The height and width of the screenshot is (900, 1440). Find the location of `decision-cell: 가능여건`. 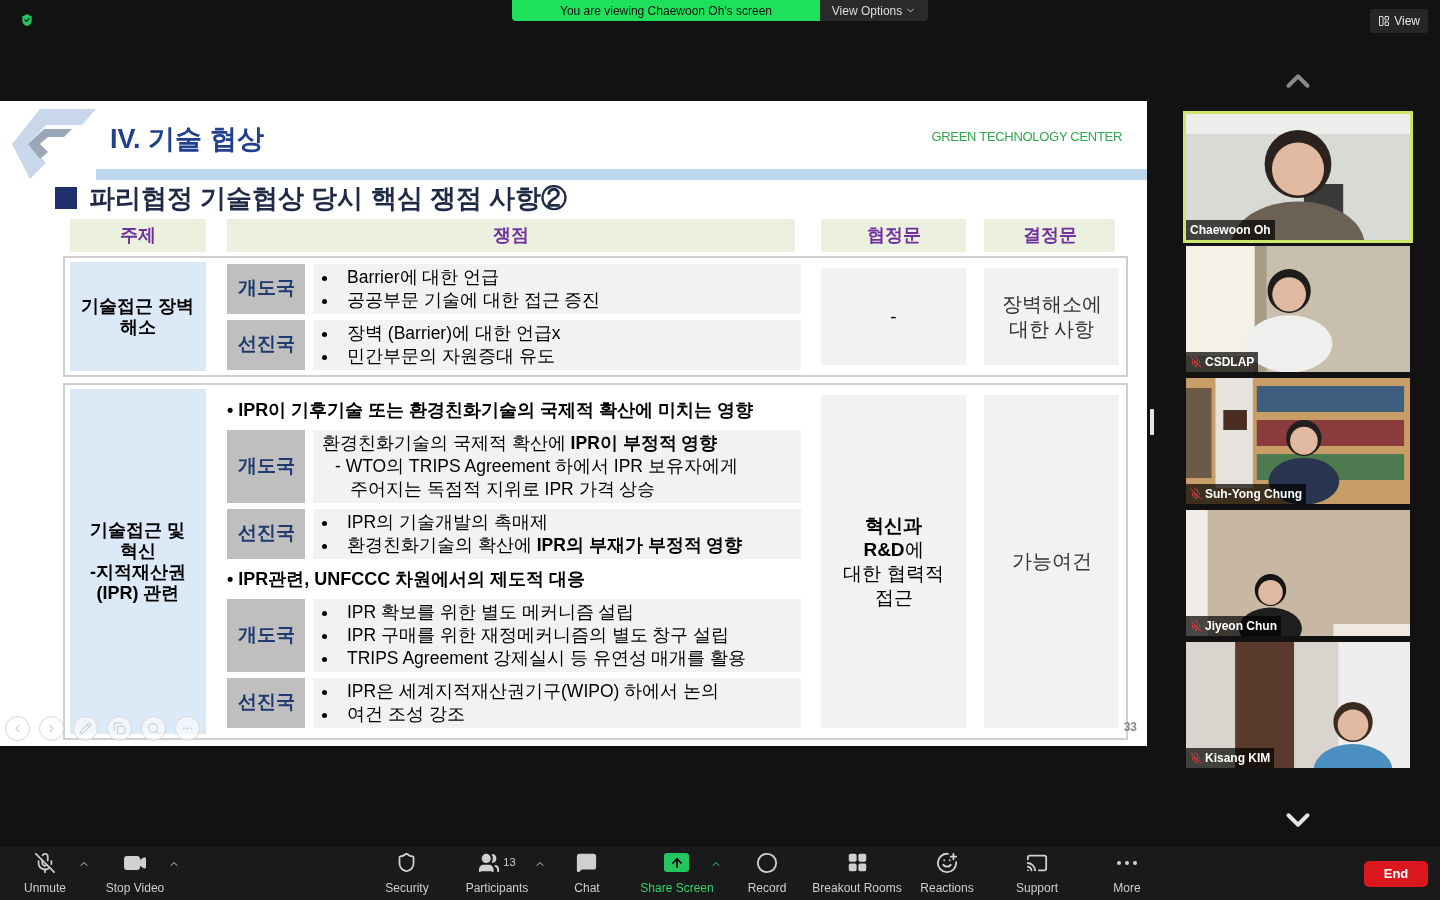

decision-cell: 가능여건 is located at coordinates (1051, 561).